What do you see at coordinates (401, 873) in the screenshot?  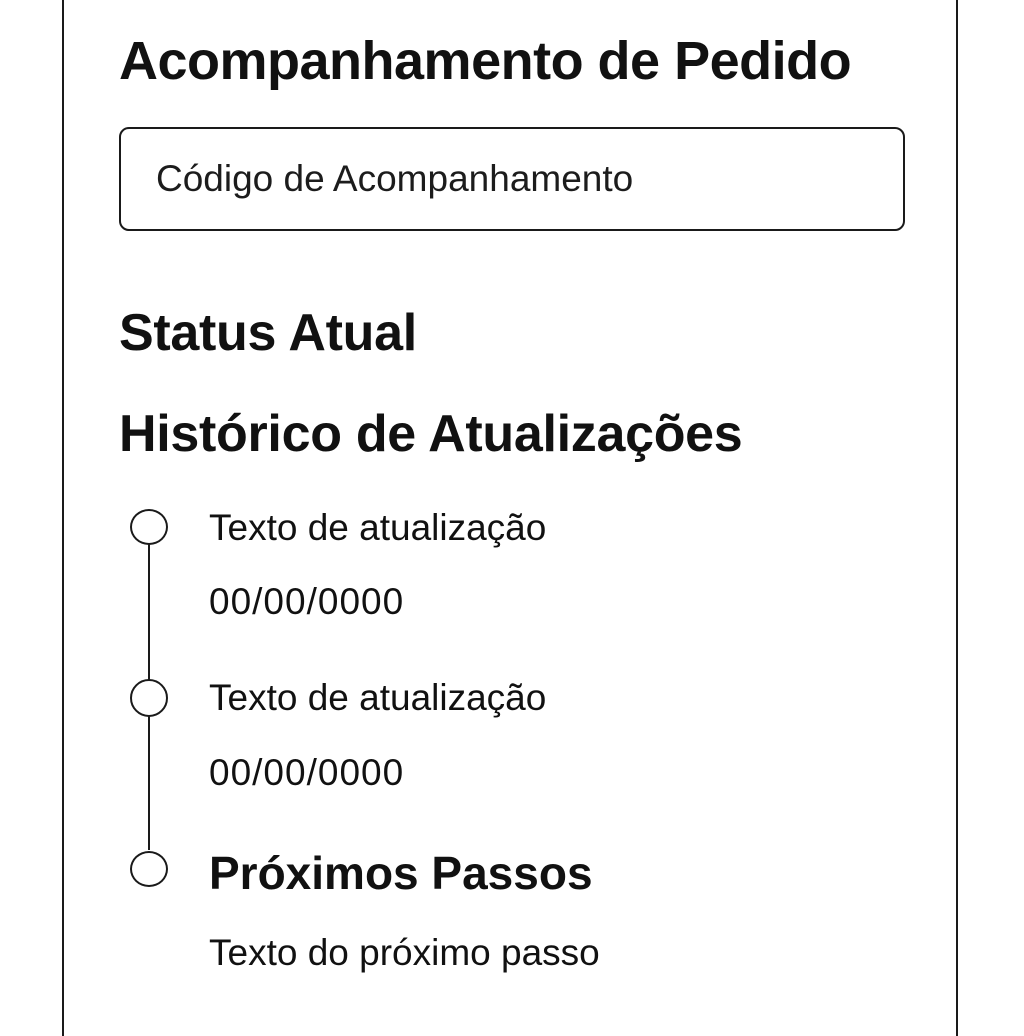 I see `next-steps-heading: Próximos Passos` at bounding box center [401, 873].